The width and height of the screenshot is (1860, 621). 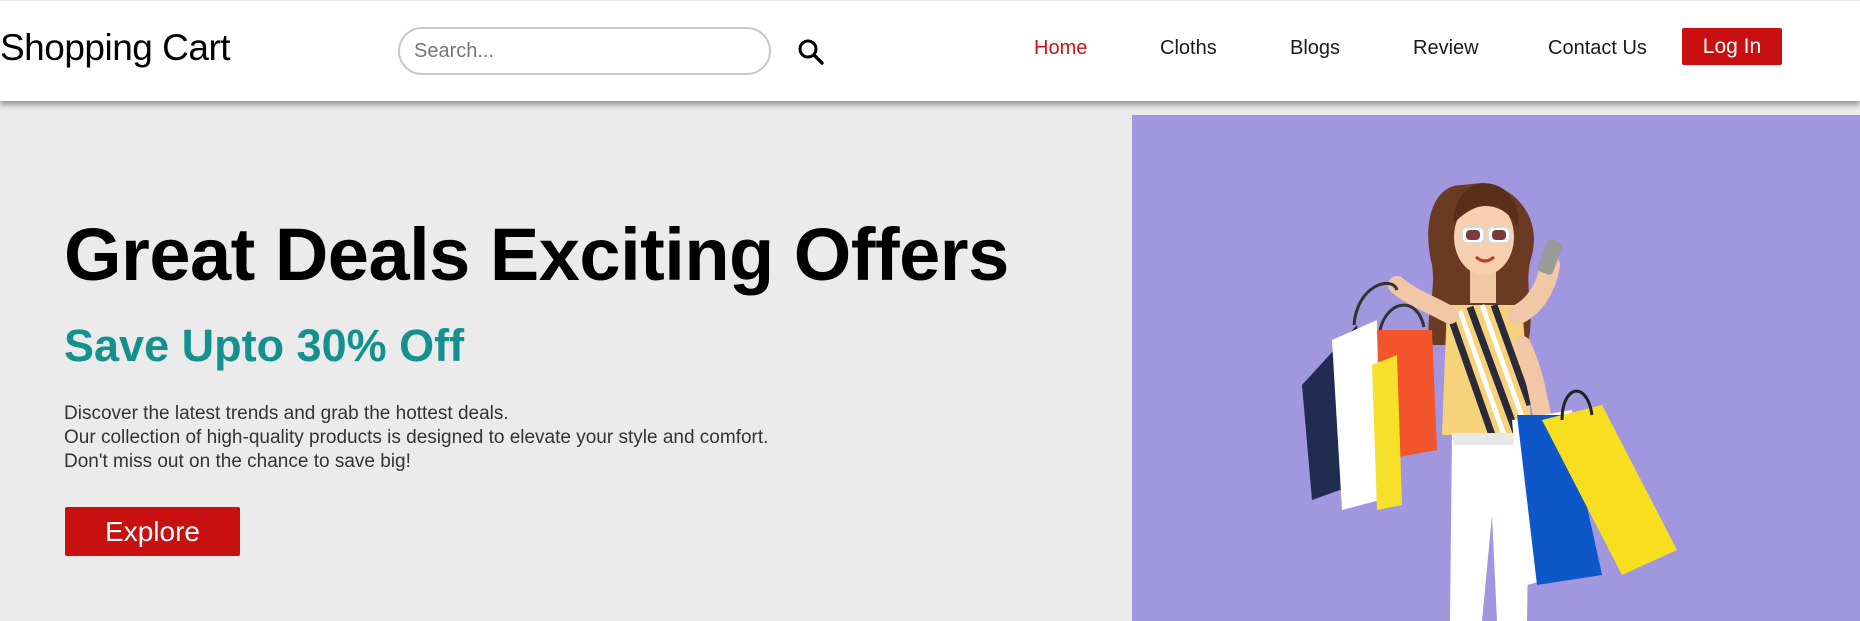 What do you see at coordinates (152, 531) in the screenshot?
I see `explore-button: Explore` at bounding box center [152, 531].